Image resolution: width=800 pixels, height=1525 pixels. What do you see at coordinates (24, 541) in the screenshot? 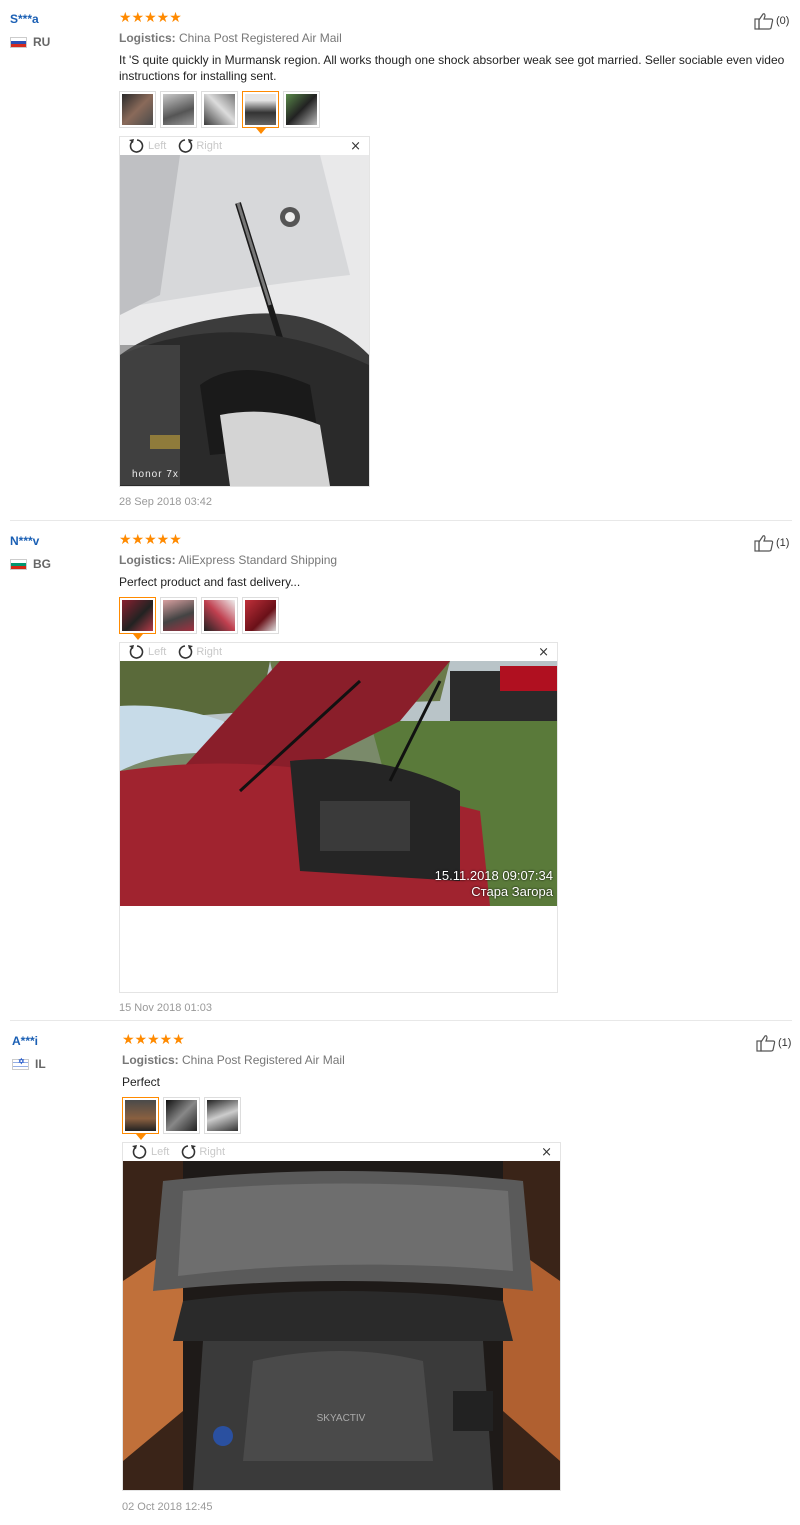
I see `reviewer-name: N***v` at bounding box center [24, 541].